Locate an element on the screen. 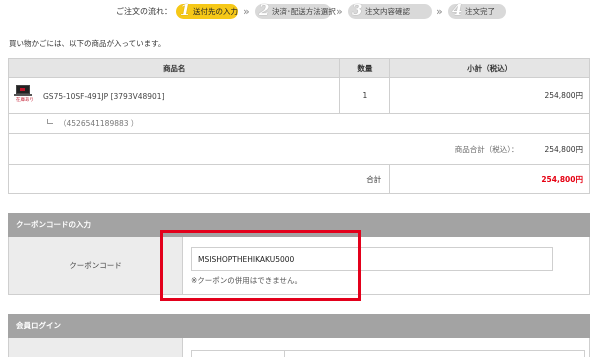 This screenshot has width=600, height=357. product-quantity: 1 is located at coordinates (365, 95).